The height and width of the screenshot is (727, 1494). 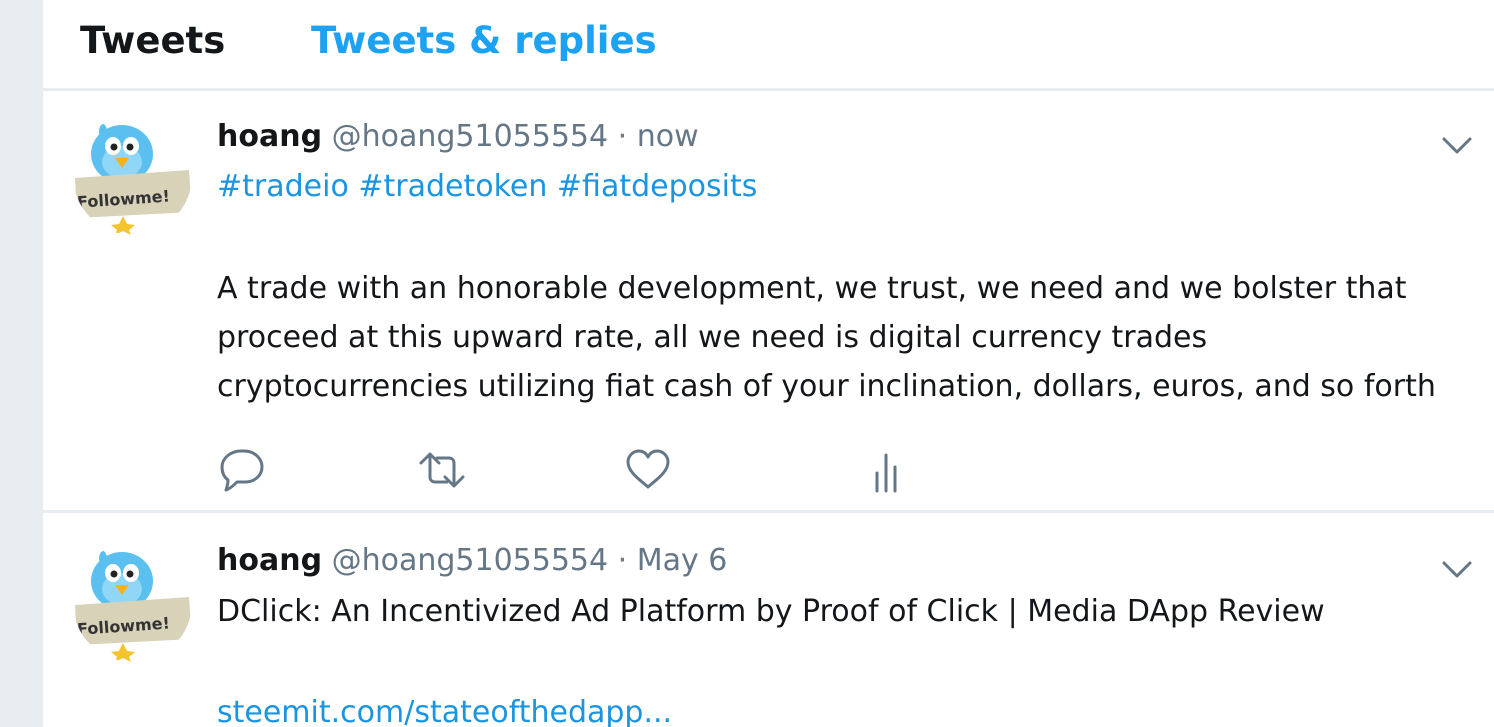 What do you see at coordinates (283, 186) in the screenshot?
I see `hashtag-link: #tradeio` at bounding box center [283, 186].